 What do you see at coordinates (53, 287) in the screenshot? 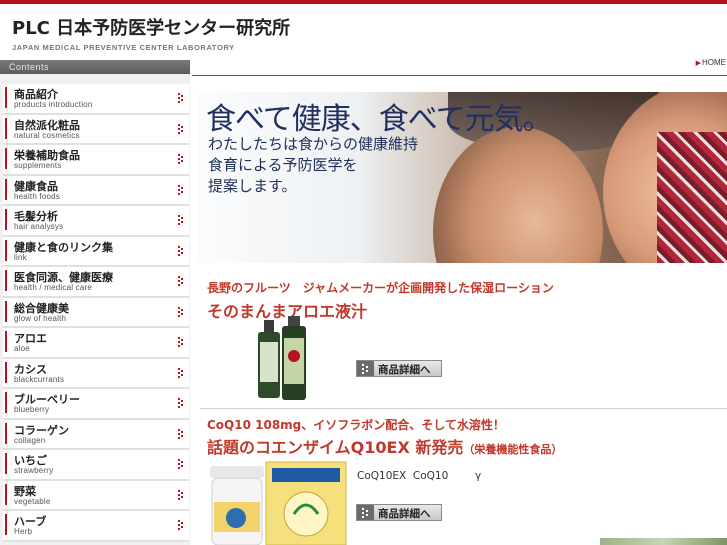
I see `sidebar-item-sublabel: health / medical care` at bounding box center [53, 287].